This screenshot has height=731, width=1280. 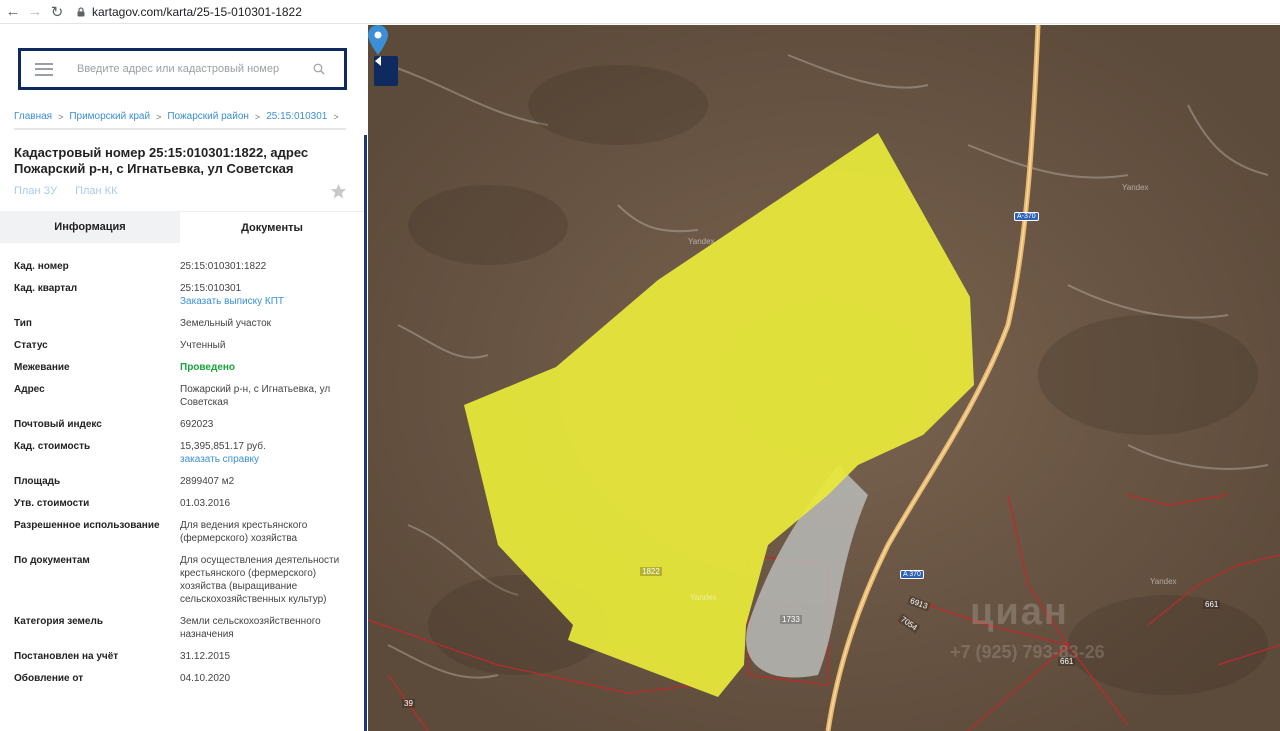 What do you see at coordinates (262, 301) in the screenshot?
I see `order-kpt-link: Заказать выписку КПТ` at bounding box center [262, 301].